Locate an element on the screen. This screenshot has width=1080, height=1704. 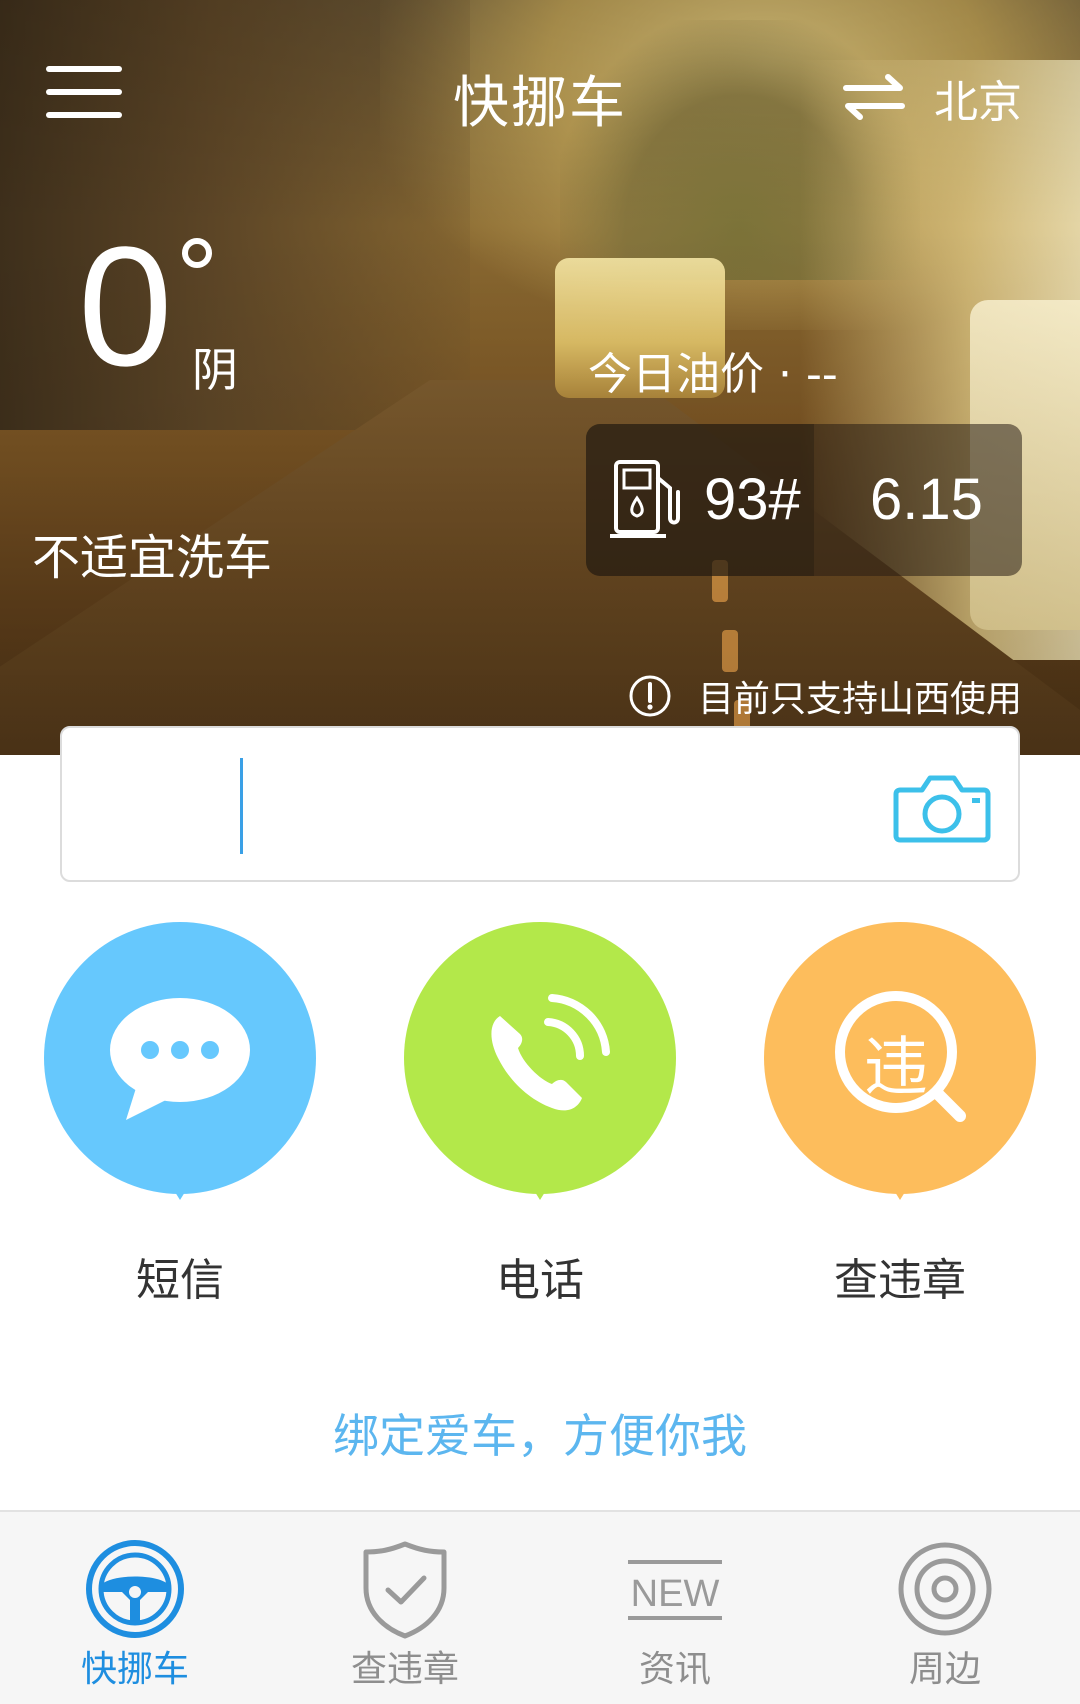
violation-glyph: 违 is located at coordinates (896, 1068).